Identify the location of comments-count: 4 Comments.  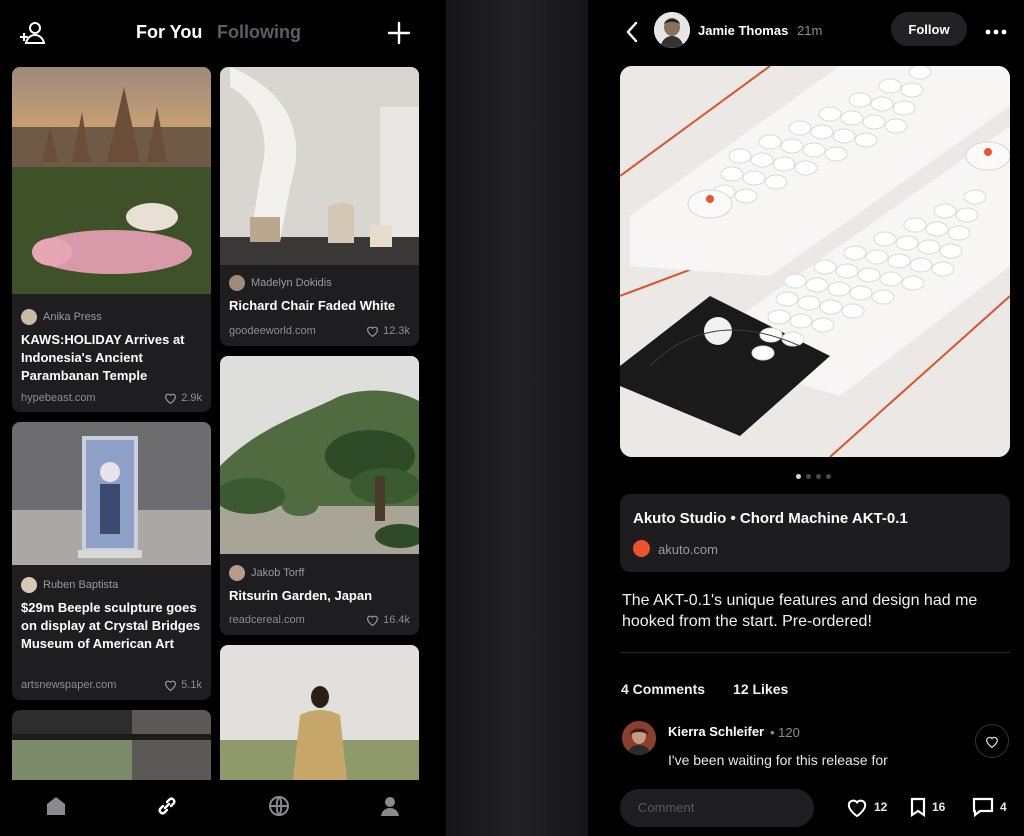
(663, 689).